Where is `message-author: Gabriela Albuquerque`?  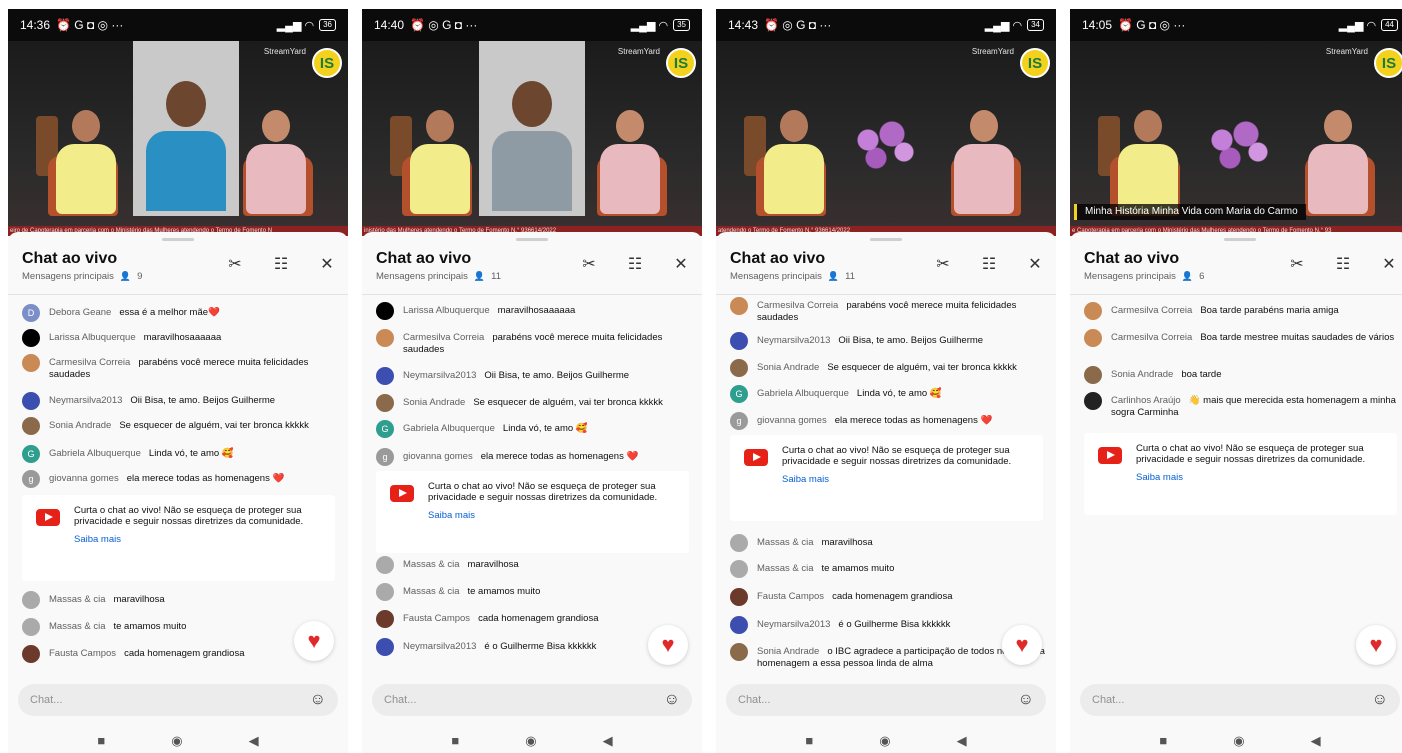
message-author: Gabriela Albuquerque is located at coordinates (95, 453).